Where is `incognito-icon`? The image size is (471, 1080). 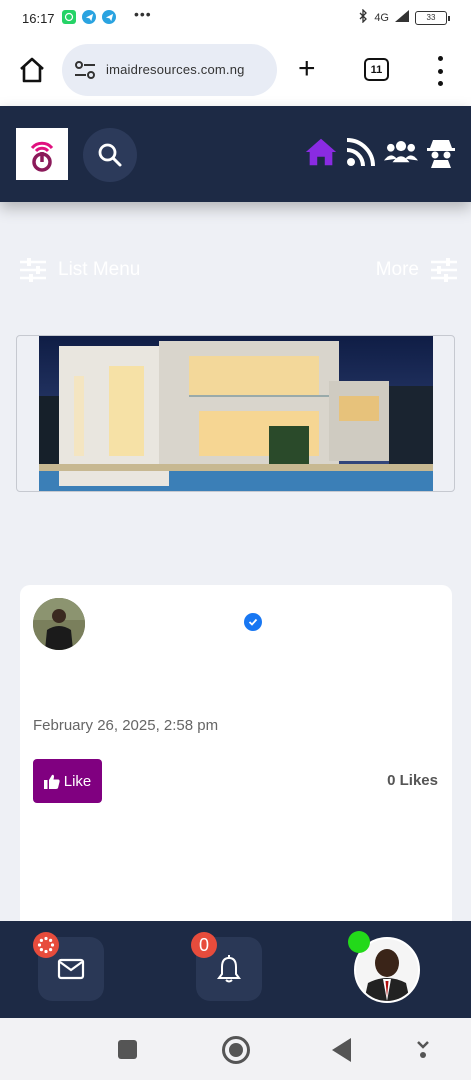
incognito-icon is located at coordinates (441, 152).